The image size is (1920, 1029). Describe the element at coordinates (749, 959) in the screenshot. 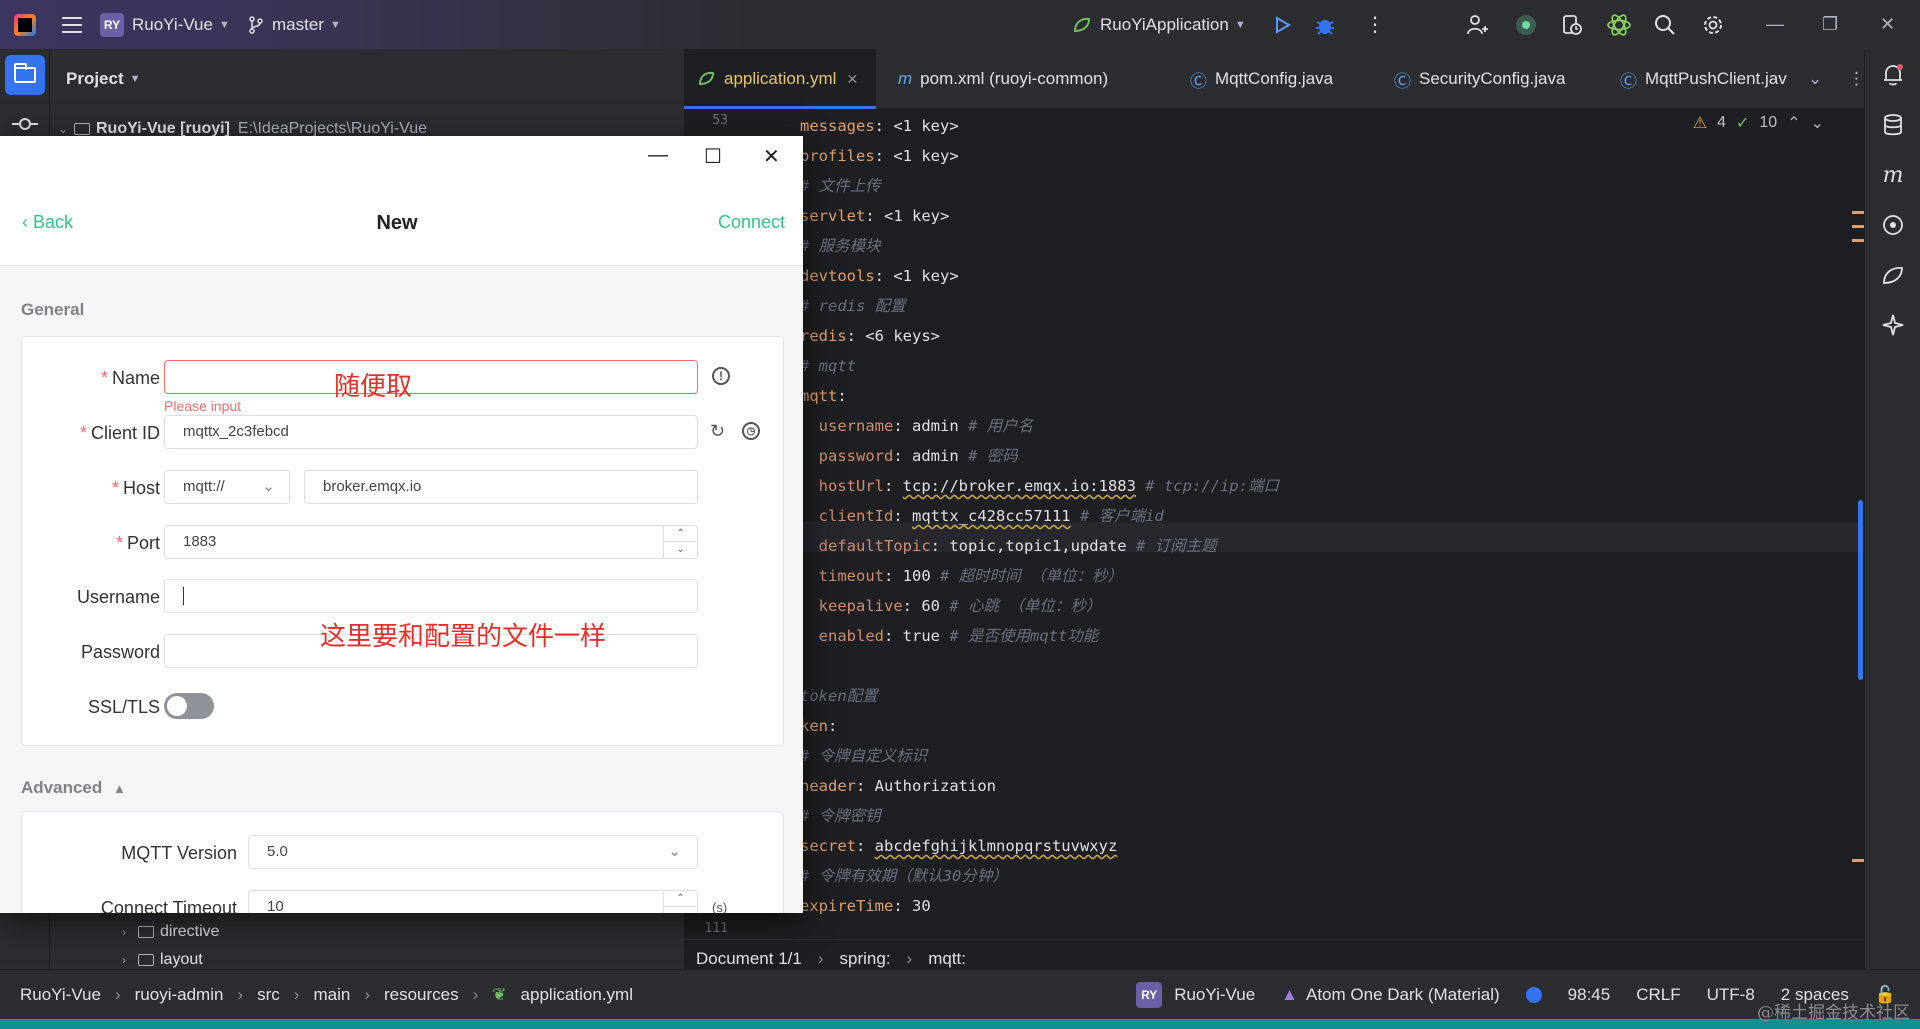

I see `breadcrumb-item: Document 1/1` at that location.